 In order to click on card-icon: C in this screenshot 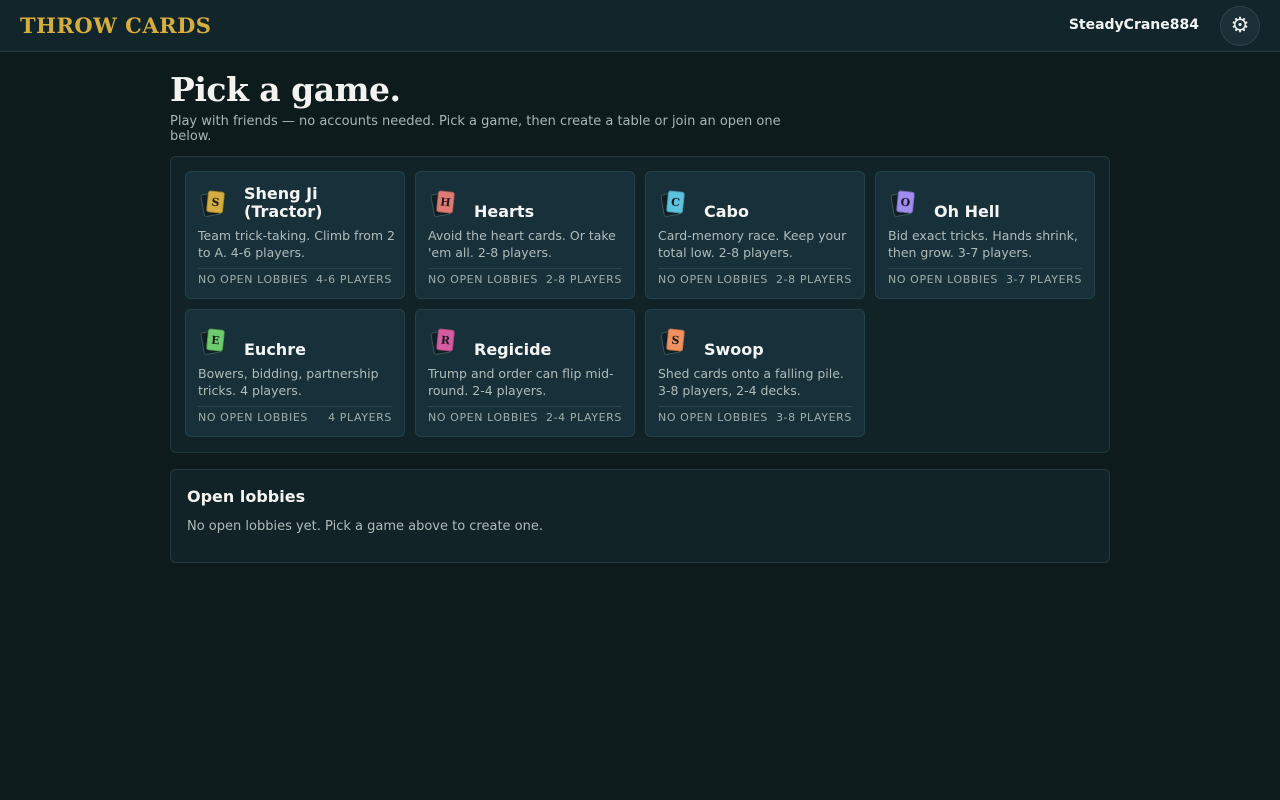, I will do `click(673, 204)`.